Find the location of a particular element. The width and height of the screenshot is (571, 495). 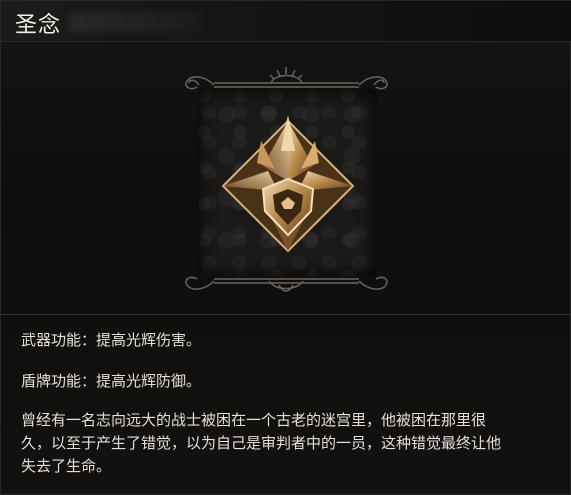

redacted-title-suffix is located at coordinates (135, 22).